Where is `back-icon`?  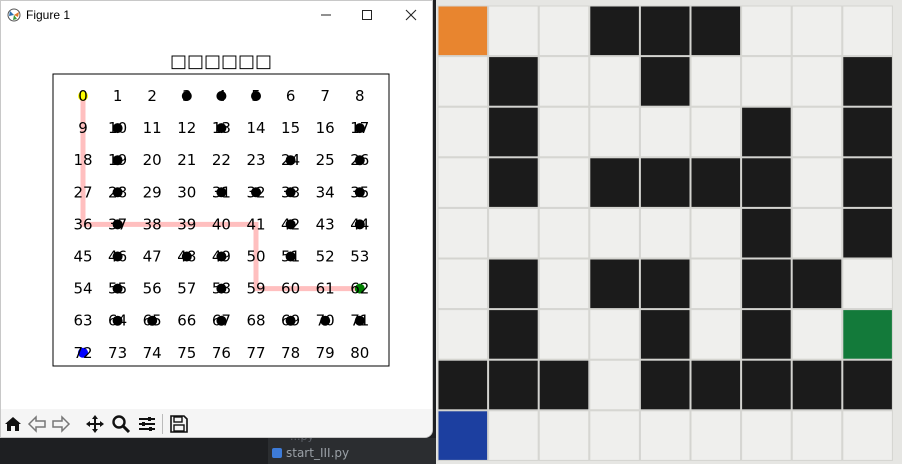
back-icon is located at coordinates (36, 424).